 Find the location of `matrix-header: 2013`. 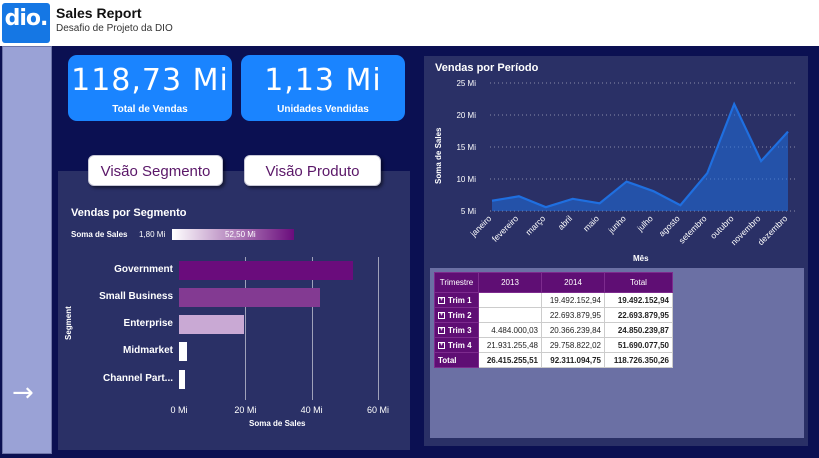

matrix-header: 2013 is located at coordinates (510, 282).